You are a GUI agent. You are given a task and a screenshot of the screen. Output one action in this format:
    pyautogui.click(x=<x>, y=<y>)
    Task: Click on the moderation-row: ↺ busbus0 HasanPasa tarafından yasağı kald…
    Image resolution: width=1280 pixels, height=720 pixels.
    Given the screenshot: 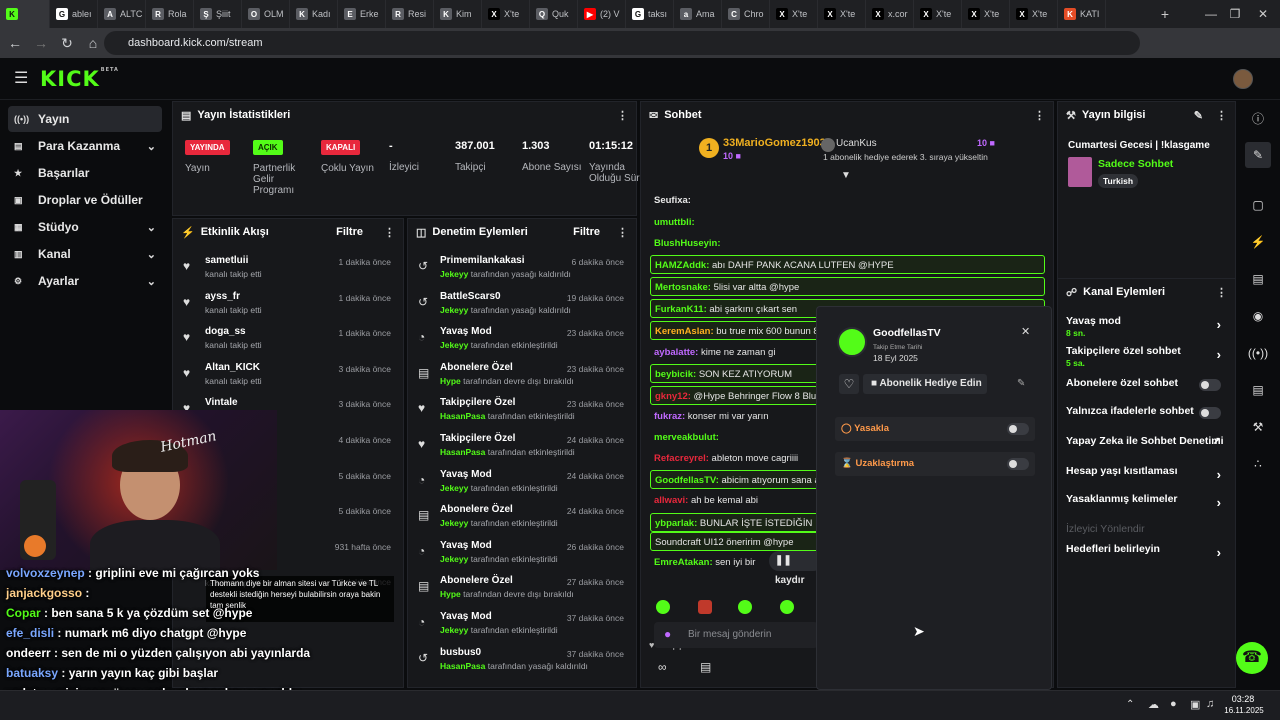 What is the action you would take?
    pyautogui.click(x=522, y=665)
    